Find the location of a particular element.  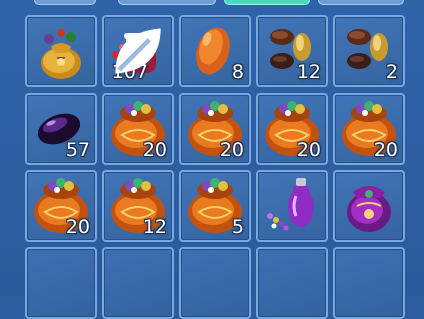

golden-pouch-icon is located at coordinates (61, 54).